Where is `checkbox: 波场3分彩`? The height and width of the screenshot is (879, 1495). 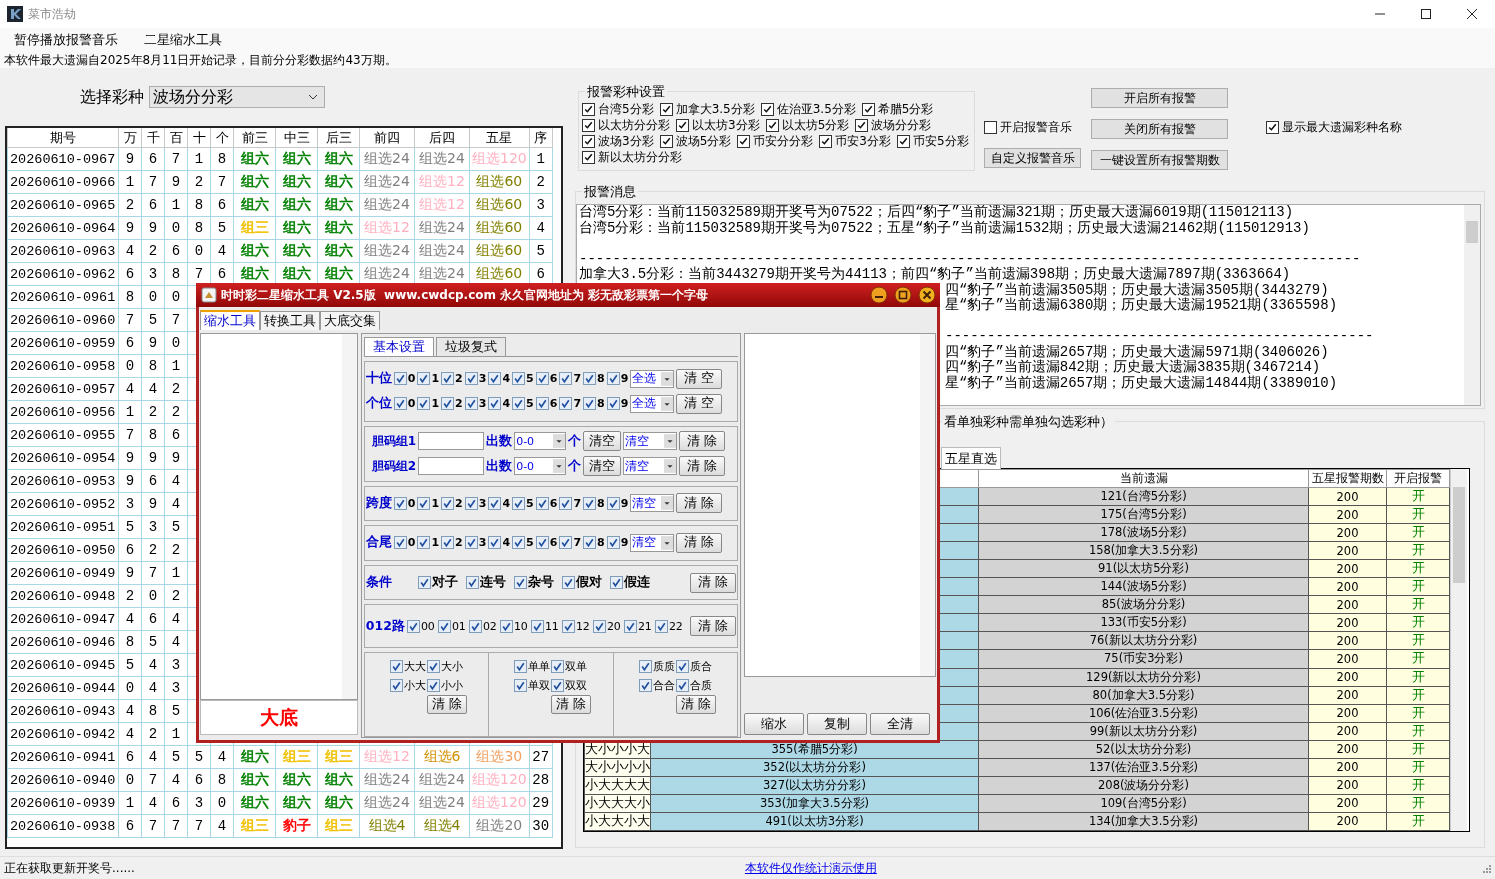 checkbox: 波场3分彩 is located at coordinates (618, 141).